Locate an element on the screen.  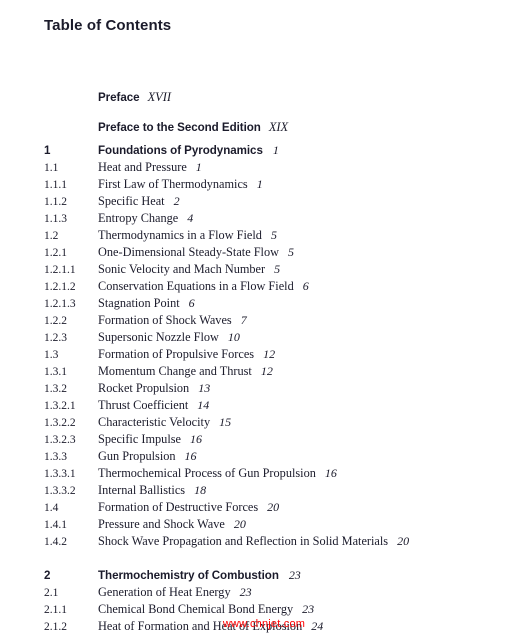
toc-entry: 1.2.1.3 Stagnation Point 6 is located at coordinates (264, 303).